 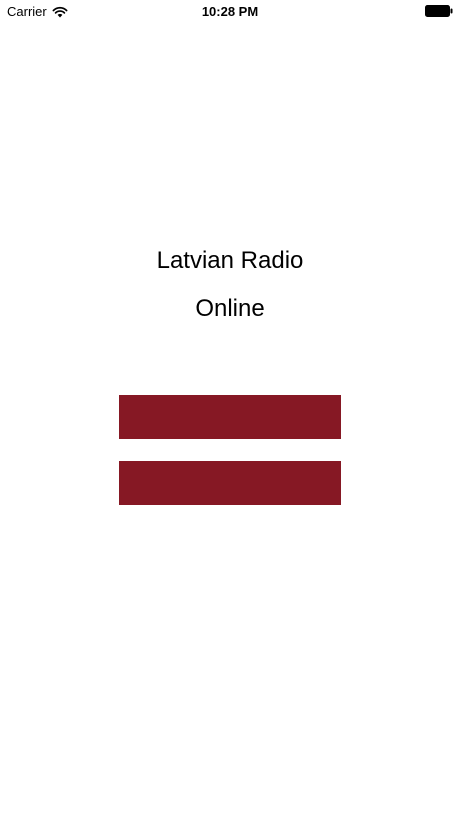 I want to click on status-bar: Carrier 10:28 PM, so click(x=230, y=12).